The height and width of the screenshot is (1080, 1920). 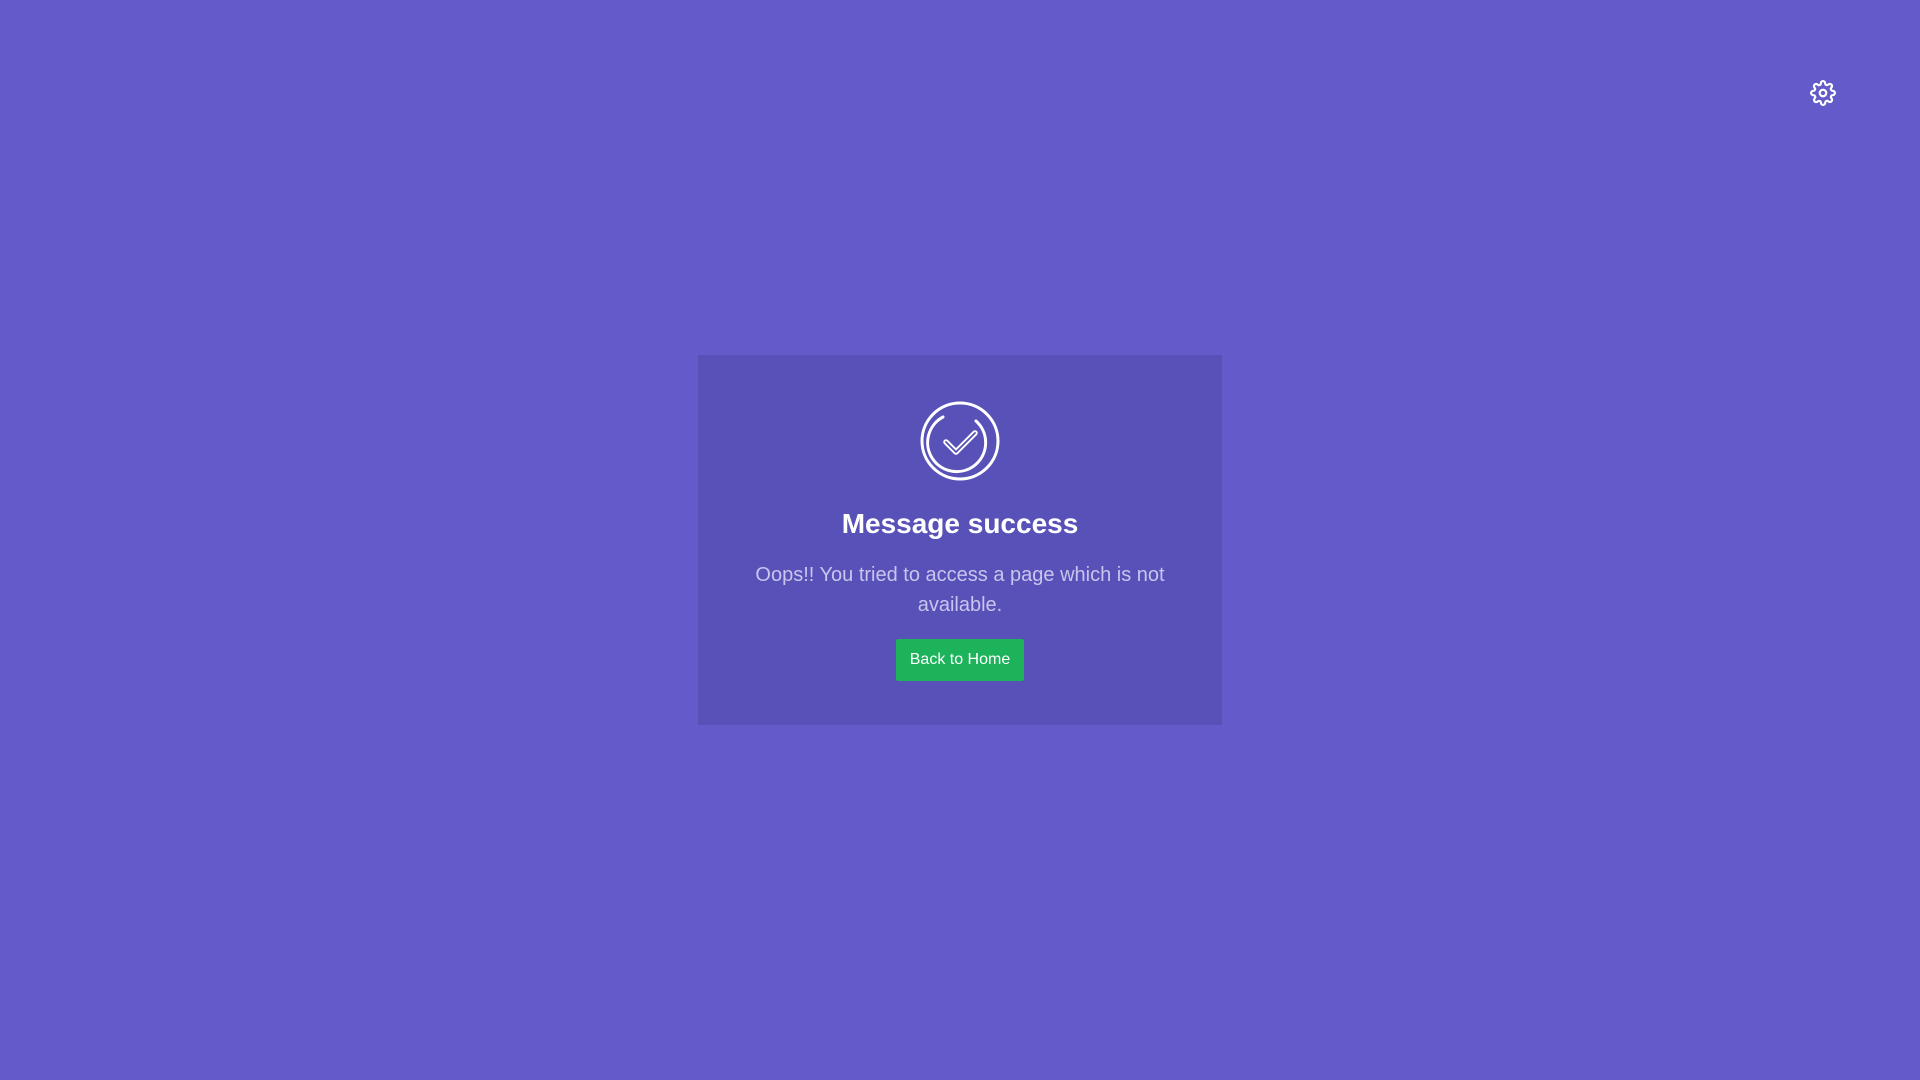 I want to click on settings-button, so click(x=1823, y=93).